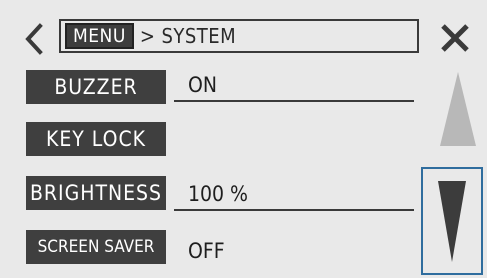 The height and width of the screenshot is (278, 487). Describe the element at coordinates (96, 87) in the screenshot. I see `buzzer-button: BUZZER` at that location.